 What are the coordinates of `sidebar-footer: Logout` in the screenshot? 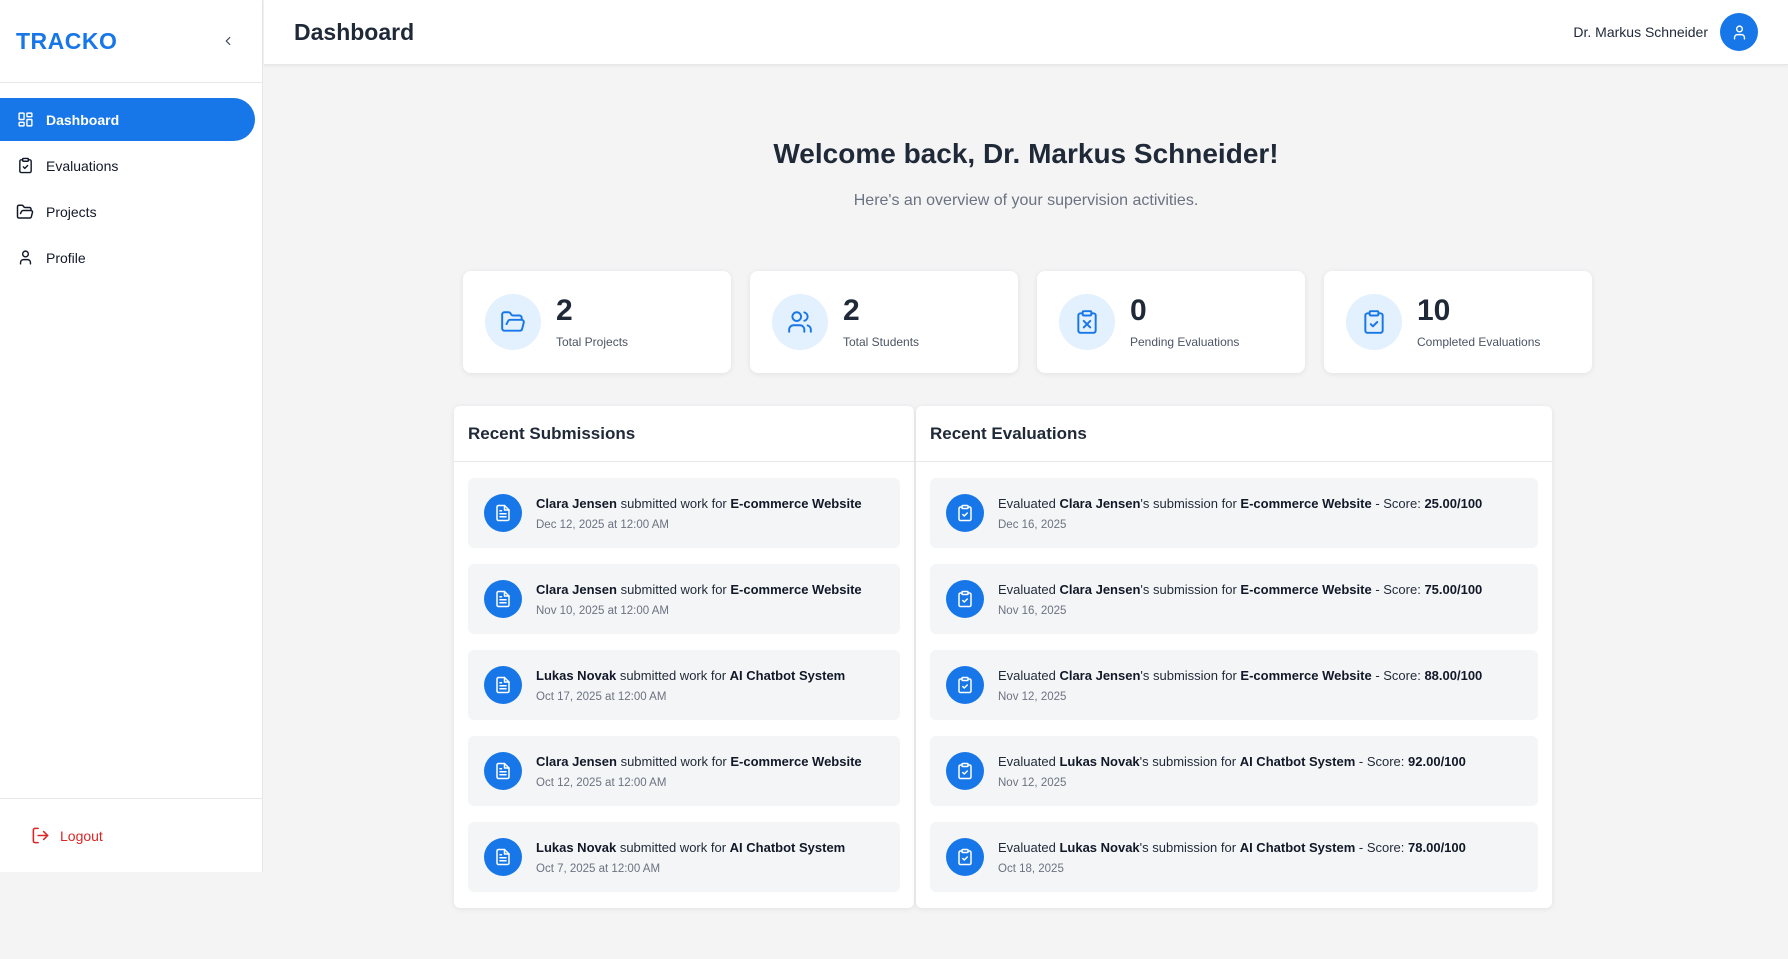 It's located at (131, 835).